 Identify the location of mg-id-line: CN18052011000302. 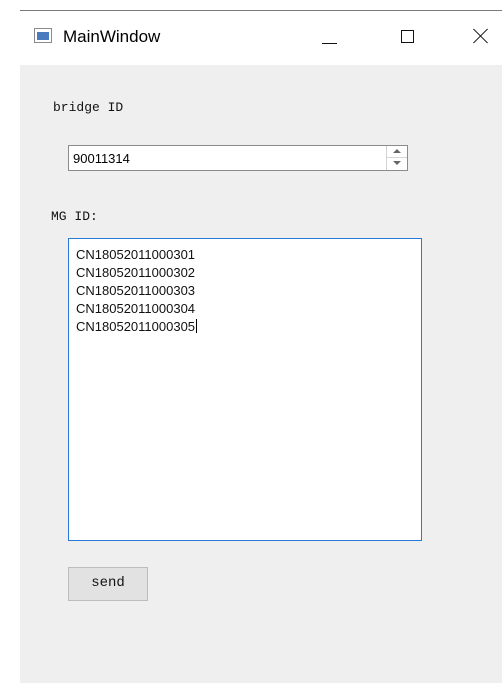
(136, 272).